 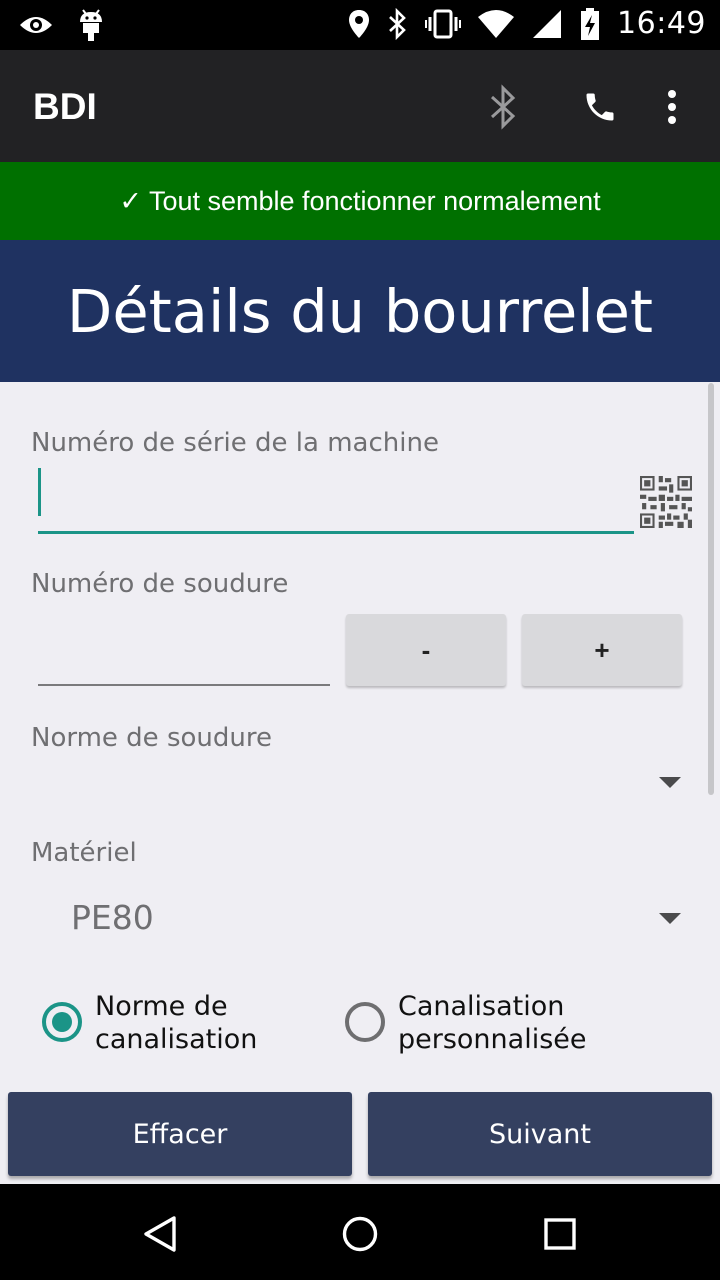 What do you see at coordinates (661, 23) in the screenshot?
I see `status-time: 16:49` at bounding box center [661, 23].